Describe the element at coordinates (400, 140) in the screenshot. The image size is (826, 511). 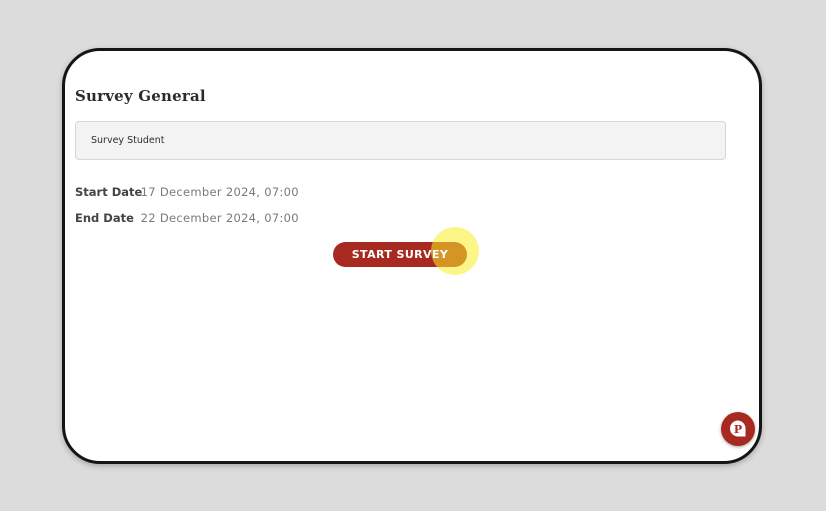
I see `survey-name-field: Survey Student` at that location.